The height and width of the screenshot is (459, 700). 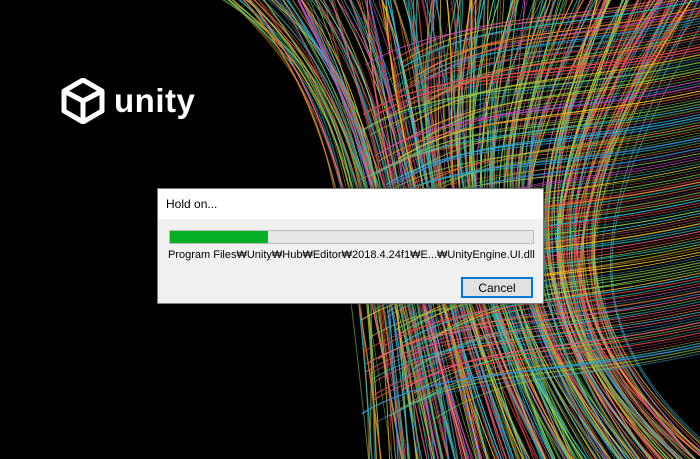 I want to click on progress-fill, so click(x=219, y=237).